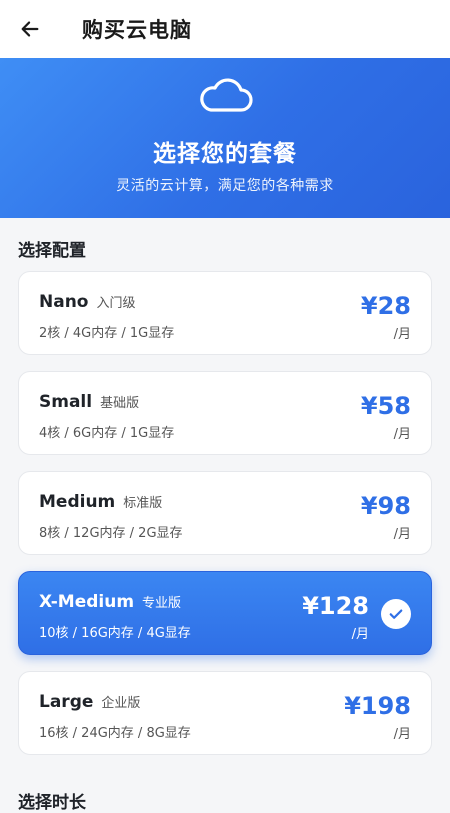 The height and width of the screenshot is (813, 450). Describe the element at coordinates (66, 702) in the screenshot. I see `plan-name: Large` at that location.